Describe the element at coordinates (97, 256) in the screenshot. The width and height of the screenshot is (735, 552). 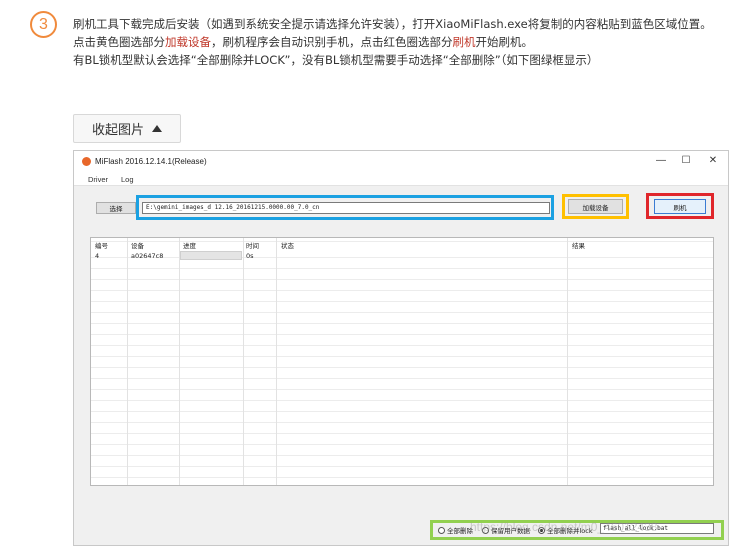
I see `row-id: 4` at that location.